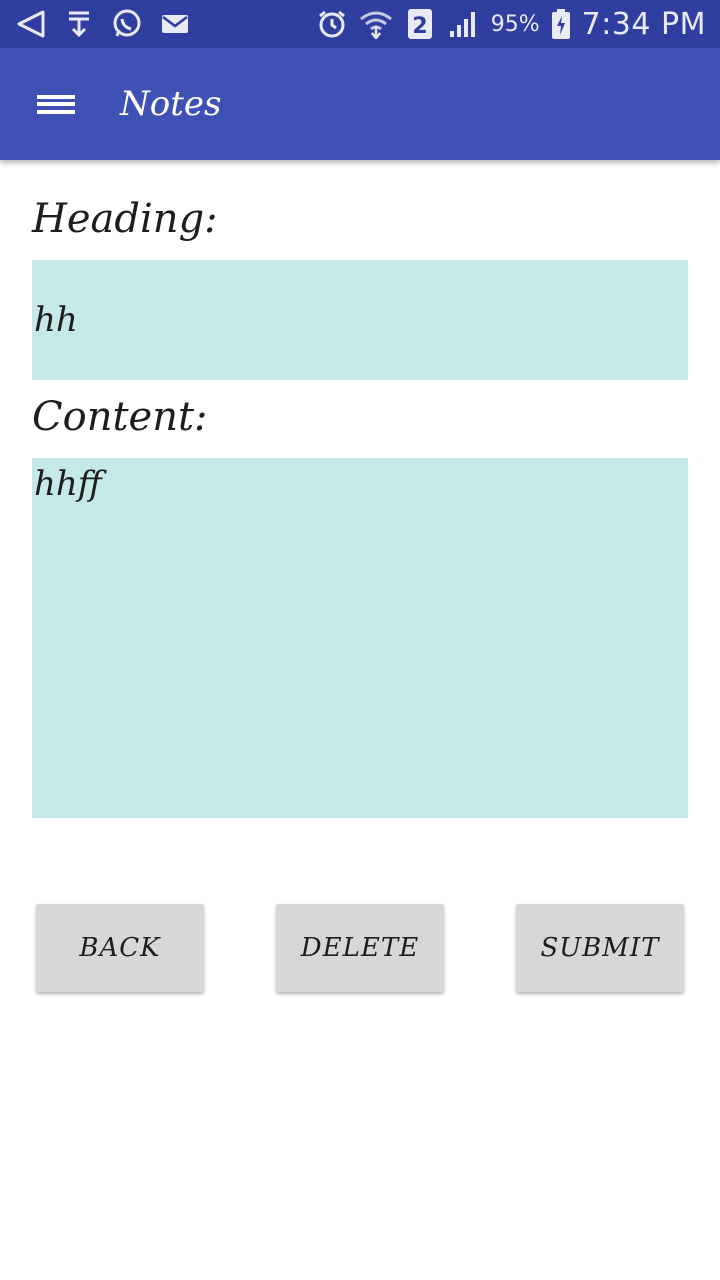 The width and height of the screenshot is (720, 1280). Describe the element at coordinates (360, 104) in the screenshot. I see `app-bar: Notes` at that location.